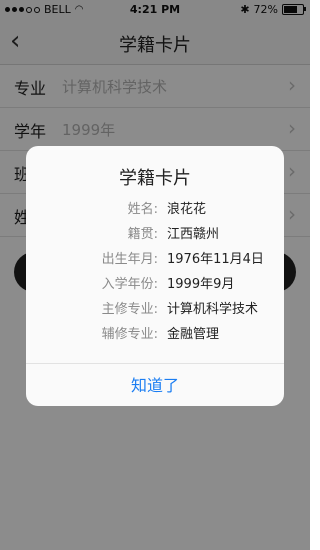 Image resolution: width=320 pixels, height=550 pixels. Describe the element at coordinates (129, 309) in the screenshot. I see `info-key: 主修专业:` at that location.